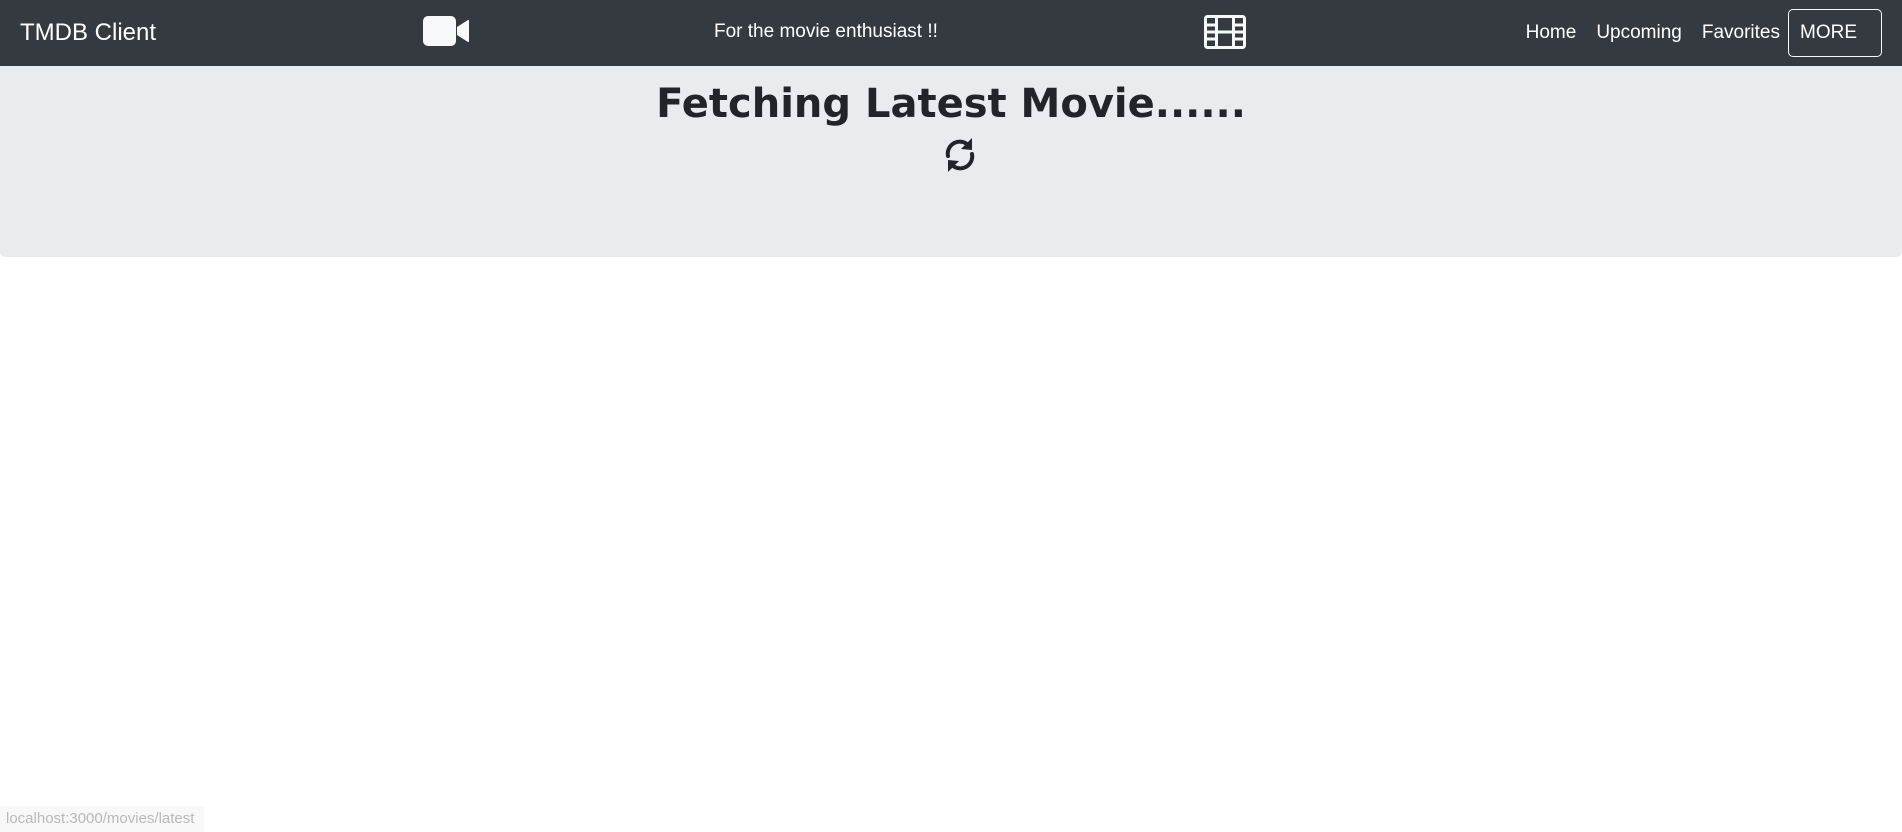 This screenshot has width=1902, height=832. What do you see at coordinates (1225, 32) in the screenshot?
I see `film-icon` at bounding box center [1225, 32].